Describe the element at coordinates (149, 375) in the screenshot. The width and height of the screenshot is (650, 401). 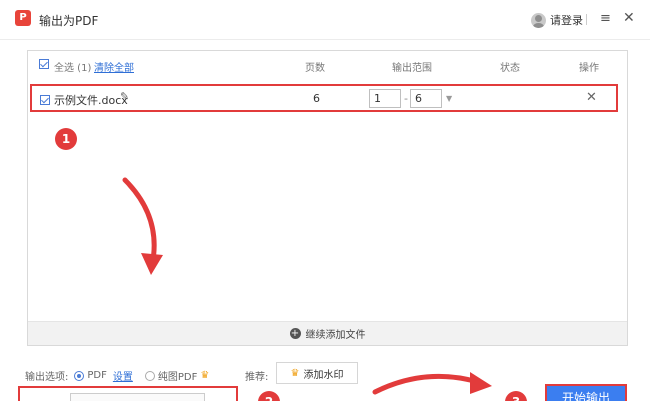
I see `image-pdf-radio` at that location.